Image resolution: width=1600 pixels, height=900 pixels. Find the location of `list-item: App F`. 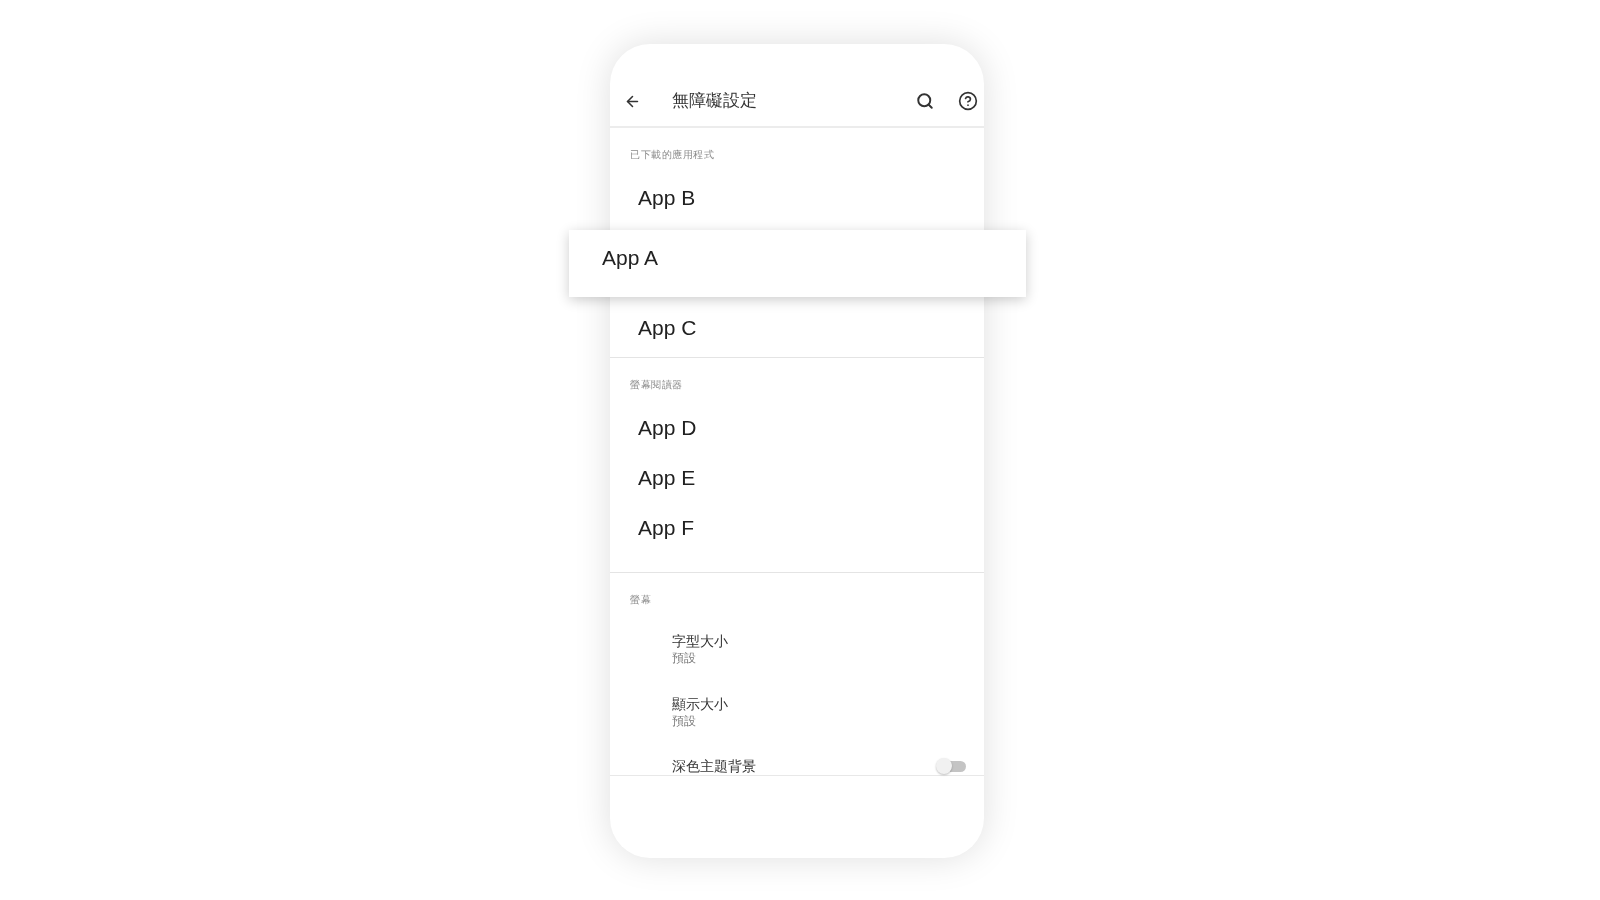

list-item: App F is located at coordinates (797, 528).